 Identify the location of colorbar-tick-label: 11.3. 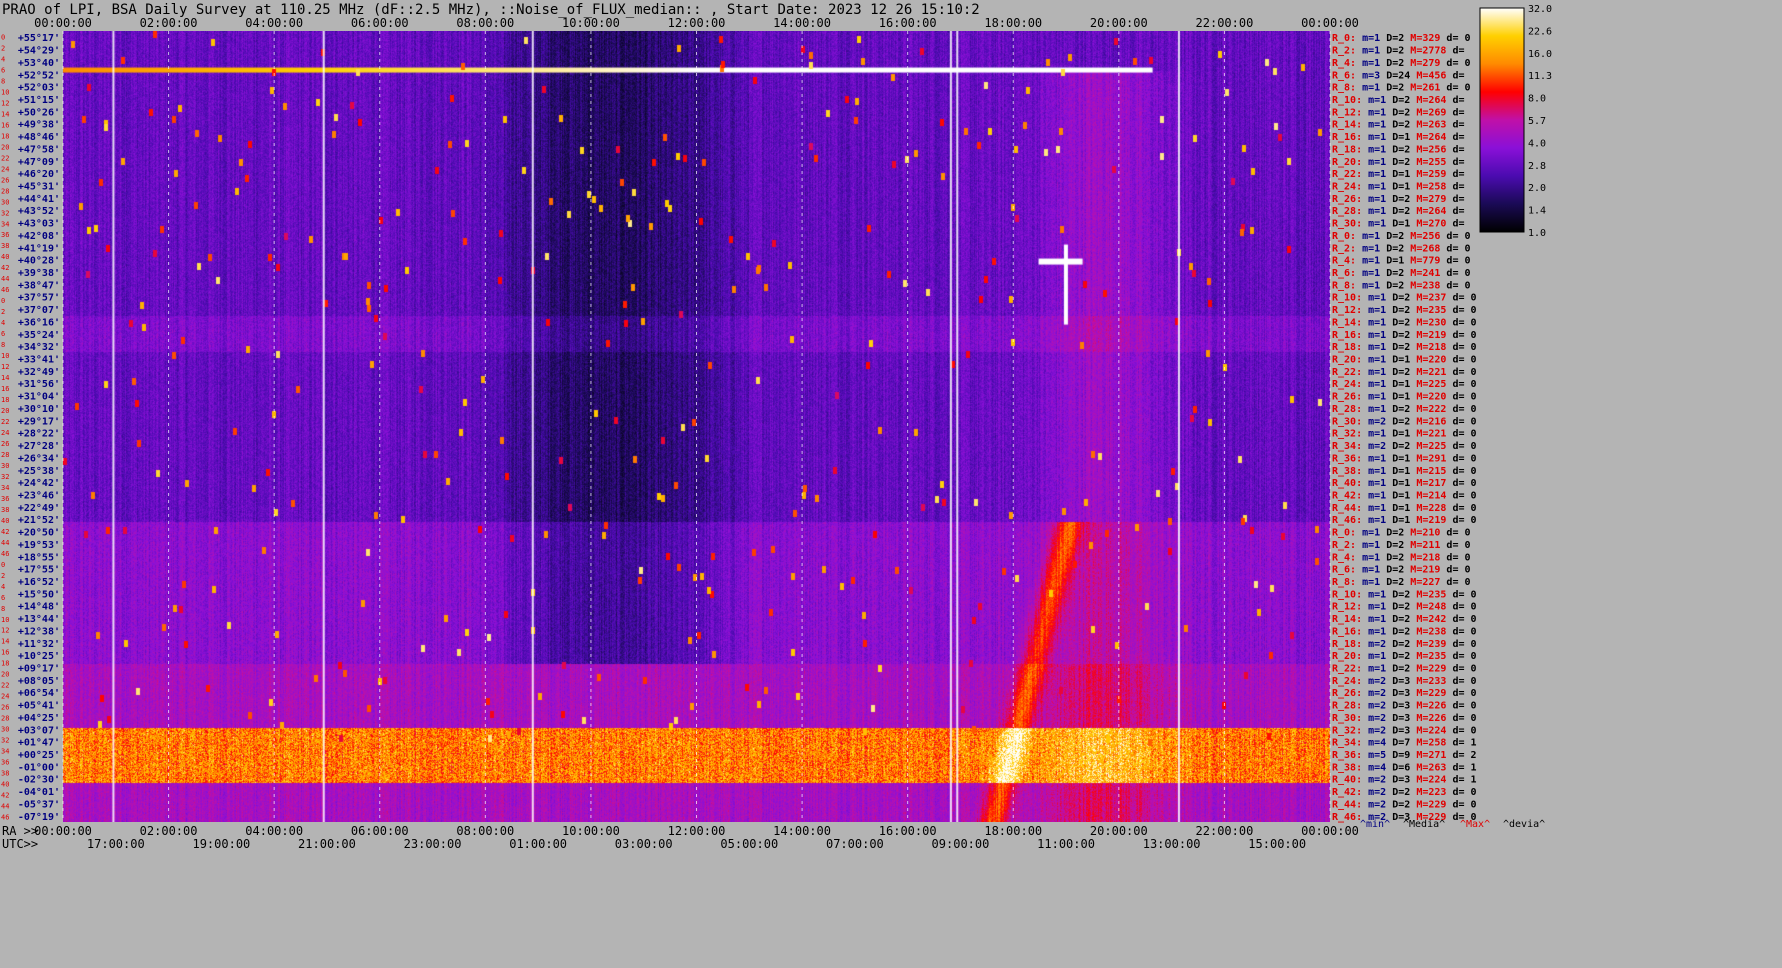
(1540, 76).